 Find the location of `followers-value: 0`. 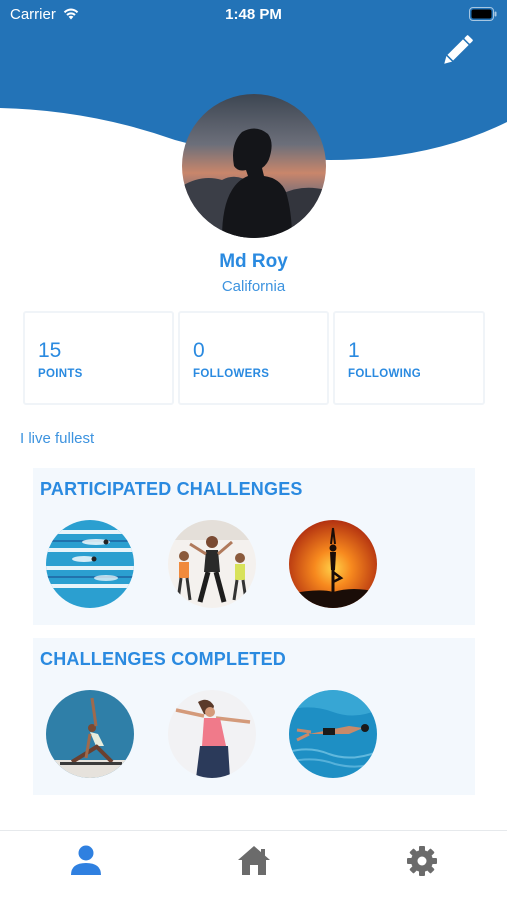

followers-value: 0 is located at coordinates (199, 350).